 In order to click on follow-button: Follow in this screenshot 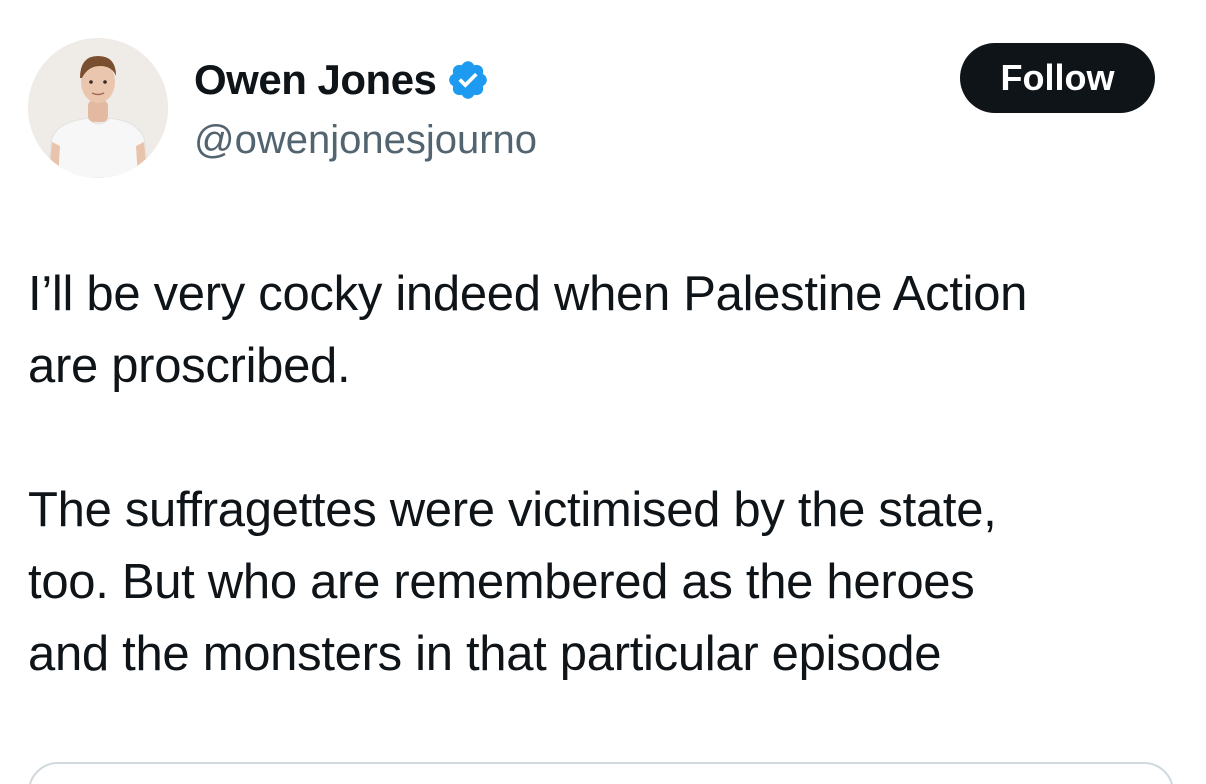, I will do `click(1057, 78)`.